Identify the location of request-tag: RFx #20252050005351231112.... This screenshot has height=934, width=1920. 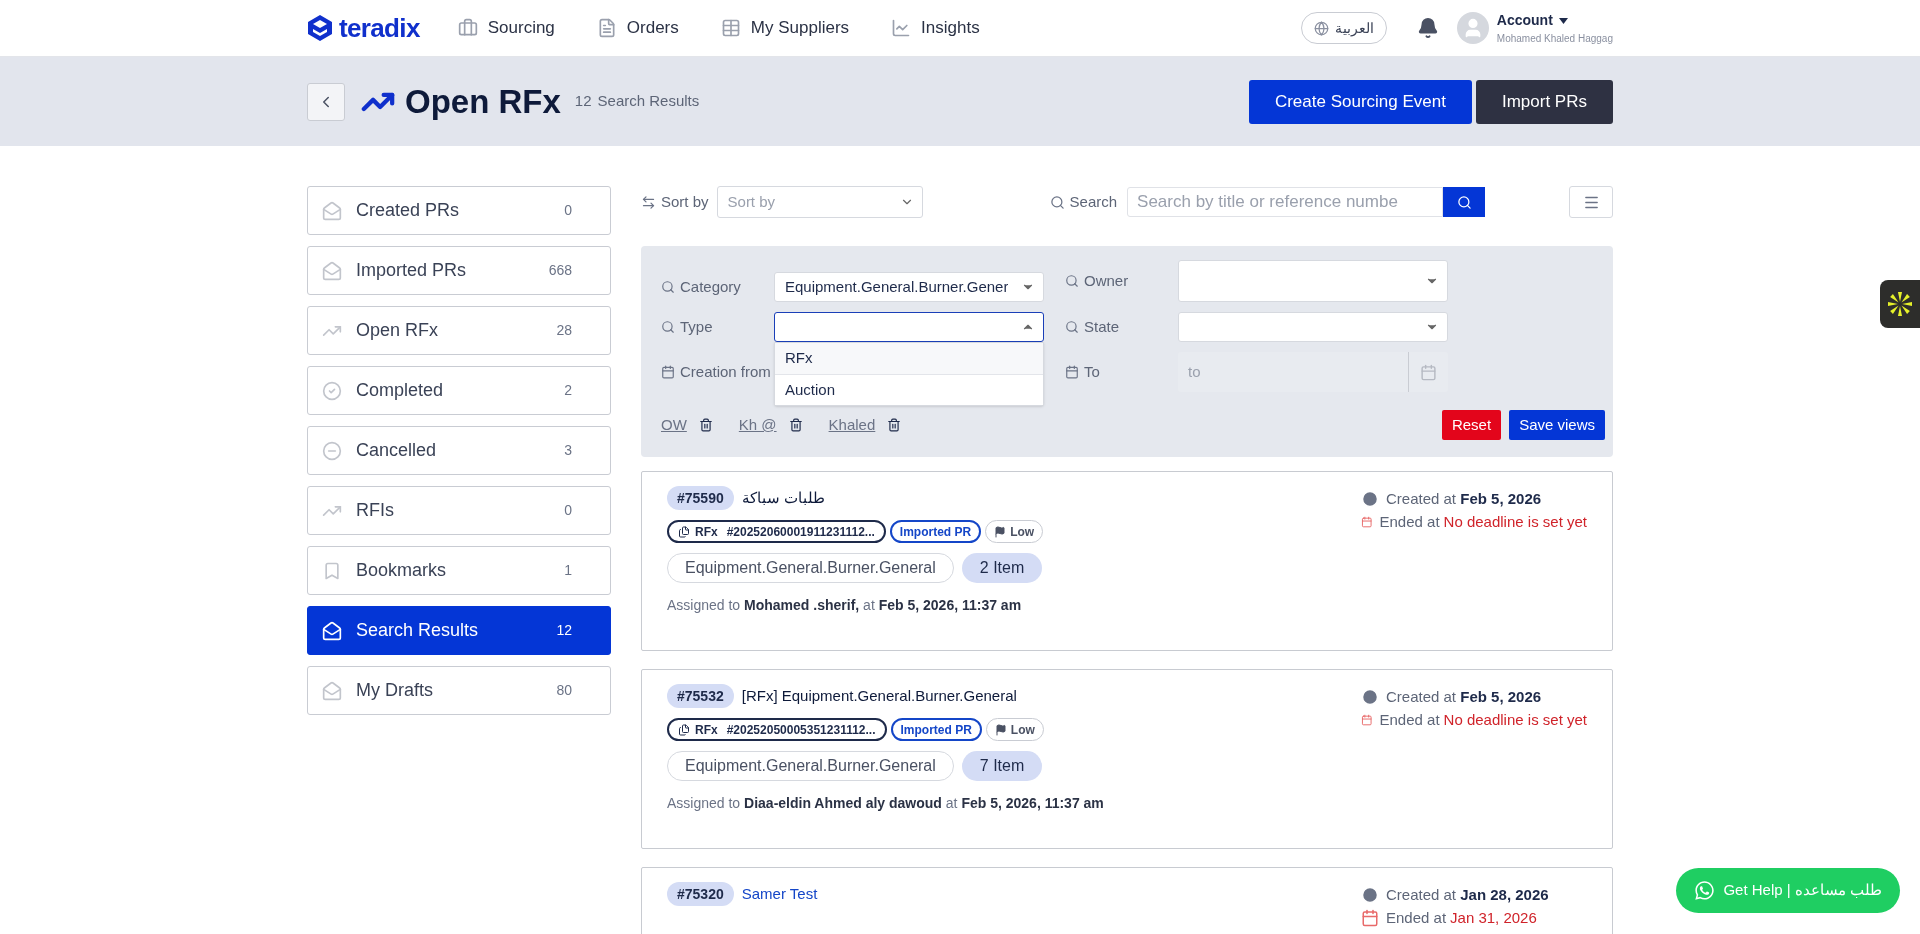
(777, 729).